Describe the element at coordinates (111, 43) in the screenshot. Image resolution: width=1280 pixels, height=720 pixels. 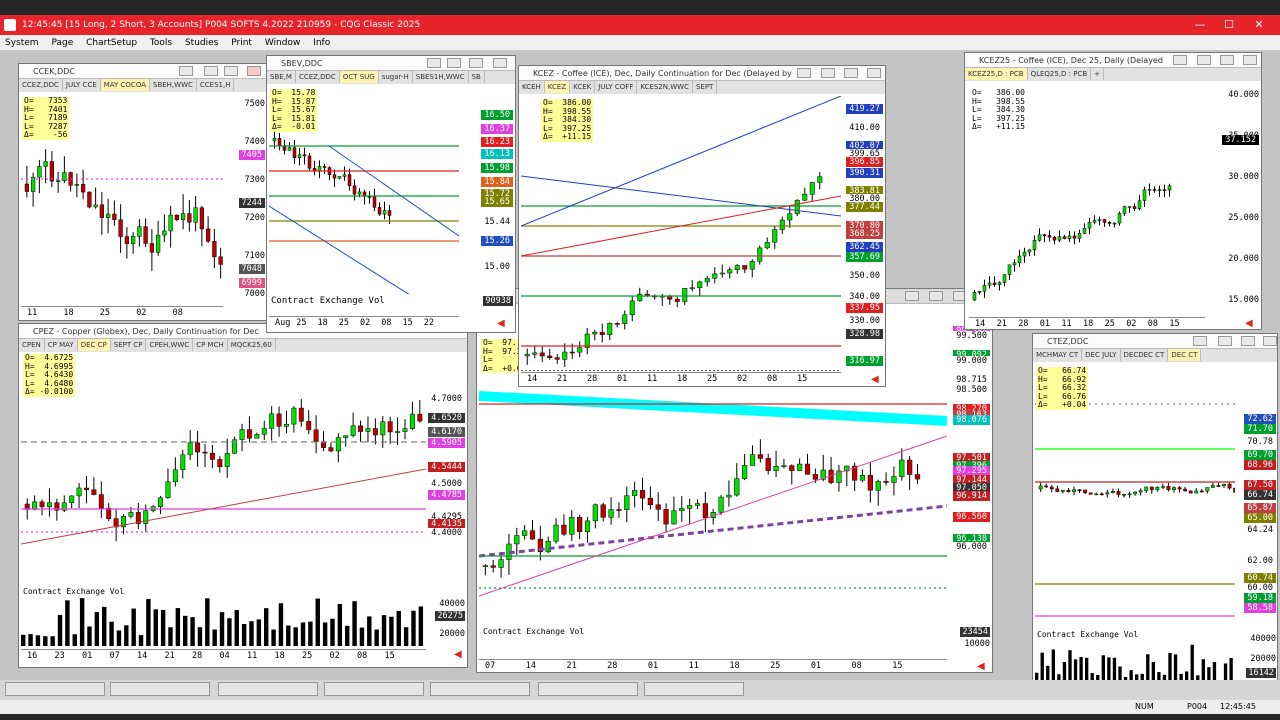
I see `menu-chartsetup: ChartSetup` at that location.